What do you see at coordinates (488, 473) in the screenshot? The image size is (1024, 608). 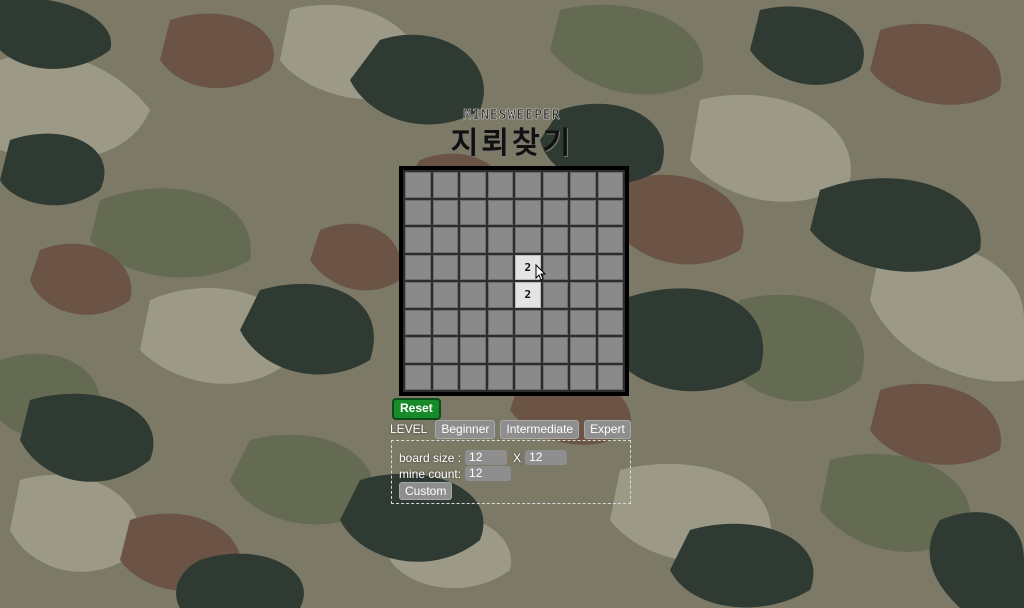 I see `mine-count-input: 12` at bounding box center [488, 473].